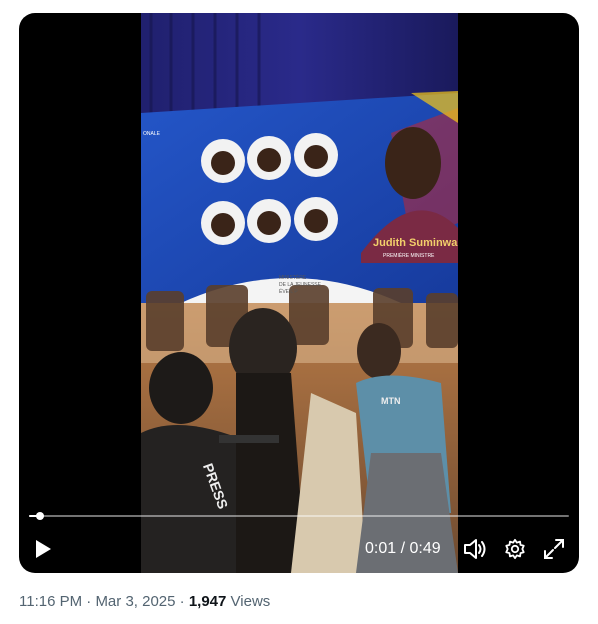 The width and height of the screenshot is (598, 624). I want to click on speaker-icon, so click(475, 549).